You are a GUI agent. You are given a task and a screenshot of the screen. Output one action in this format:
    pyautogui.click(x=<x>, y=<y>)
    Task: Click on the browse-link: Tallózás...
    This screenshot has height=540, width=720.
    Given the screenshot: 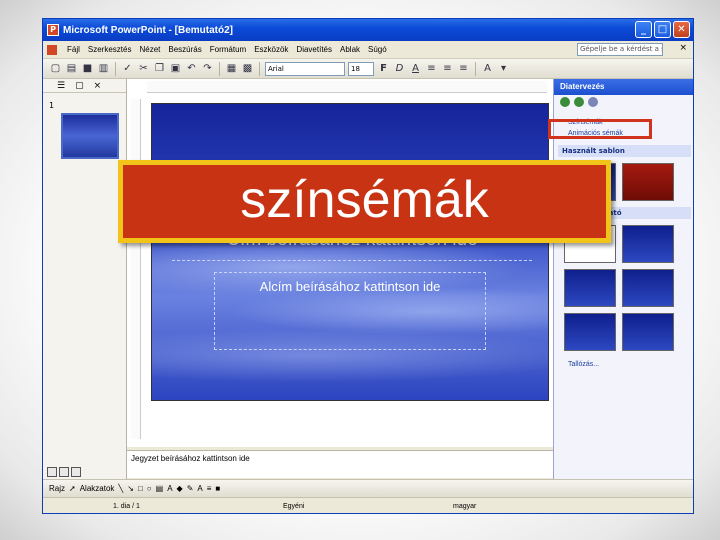 What is the action you would take?
    pyautogui.click(x=623, y=364)
    